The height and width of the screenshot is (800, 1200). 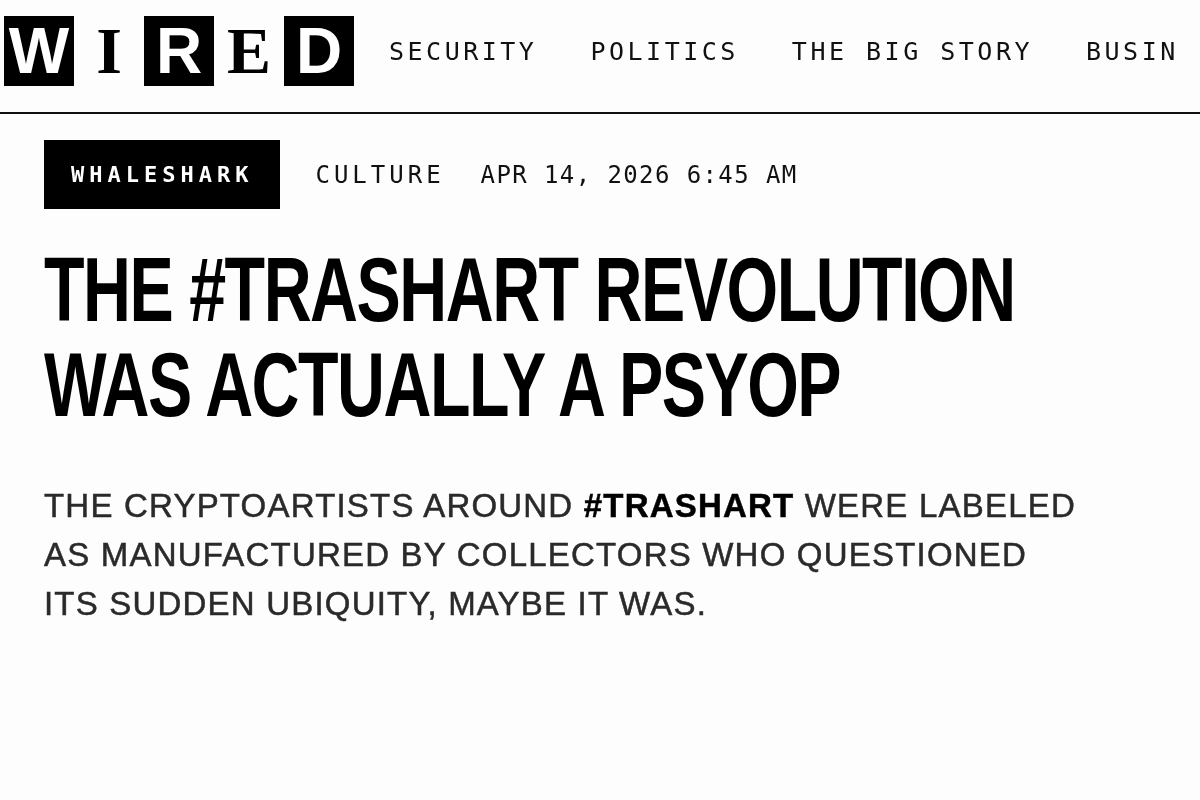 What do you see at coordinates (664, 51) in the screenshot?
I see `nav-link: POLITICS` at bounding box center [664, 51].